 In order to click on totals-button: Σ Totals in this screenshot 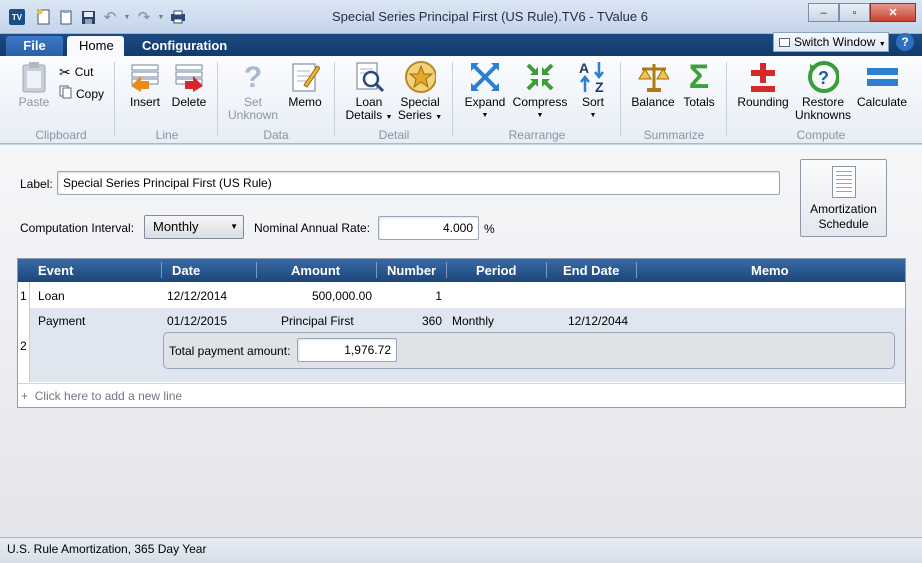, I will do `click(699, 84)`.